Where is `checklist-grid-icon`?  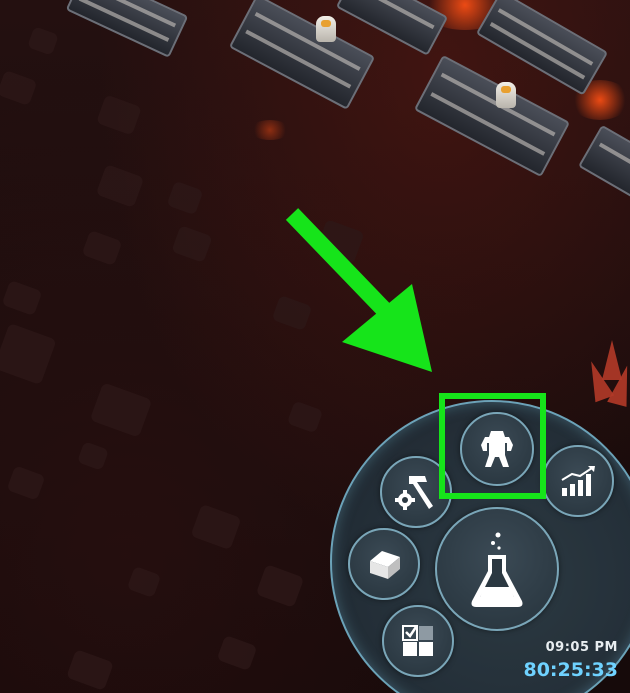
checklist-grid-icon is located at coordinates (417, 640).